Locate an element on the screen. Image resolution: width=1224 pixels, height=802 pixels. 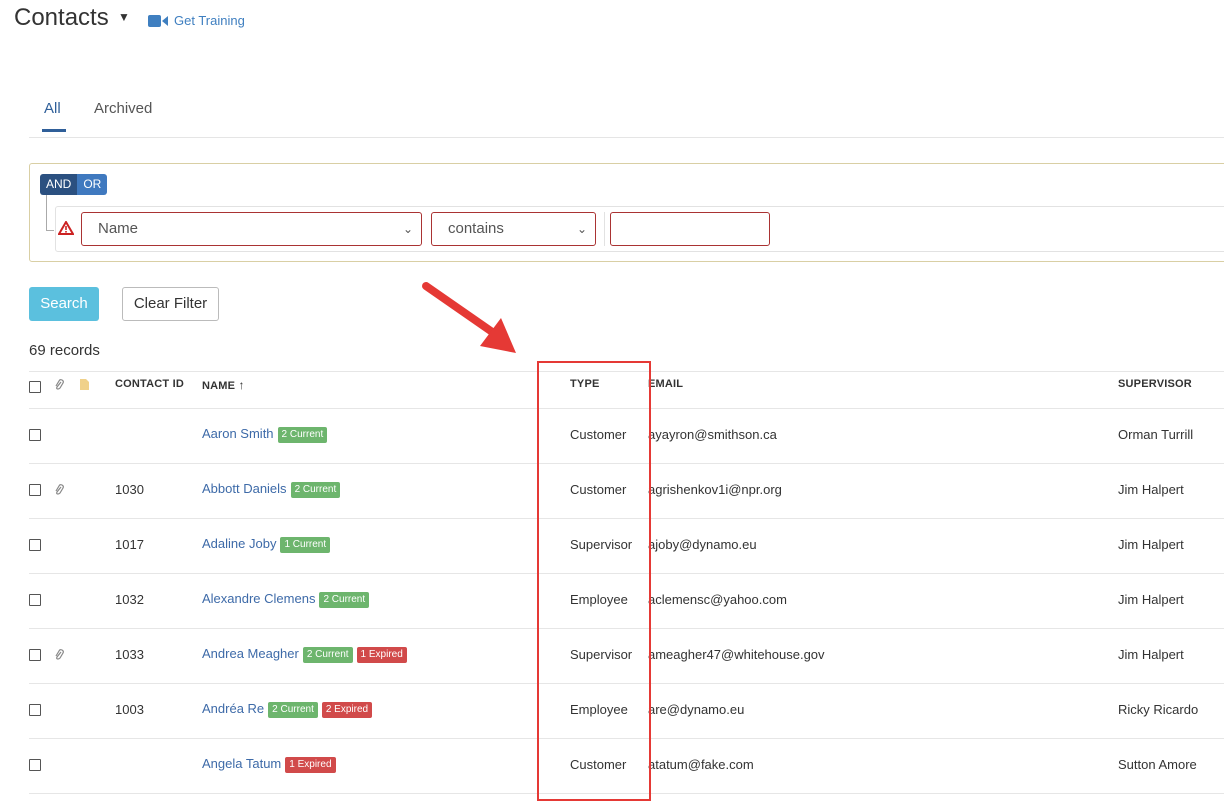
name-cell: Andréa Re 2 Current 2 Expired is located at coordinates (287, 709).